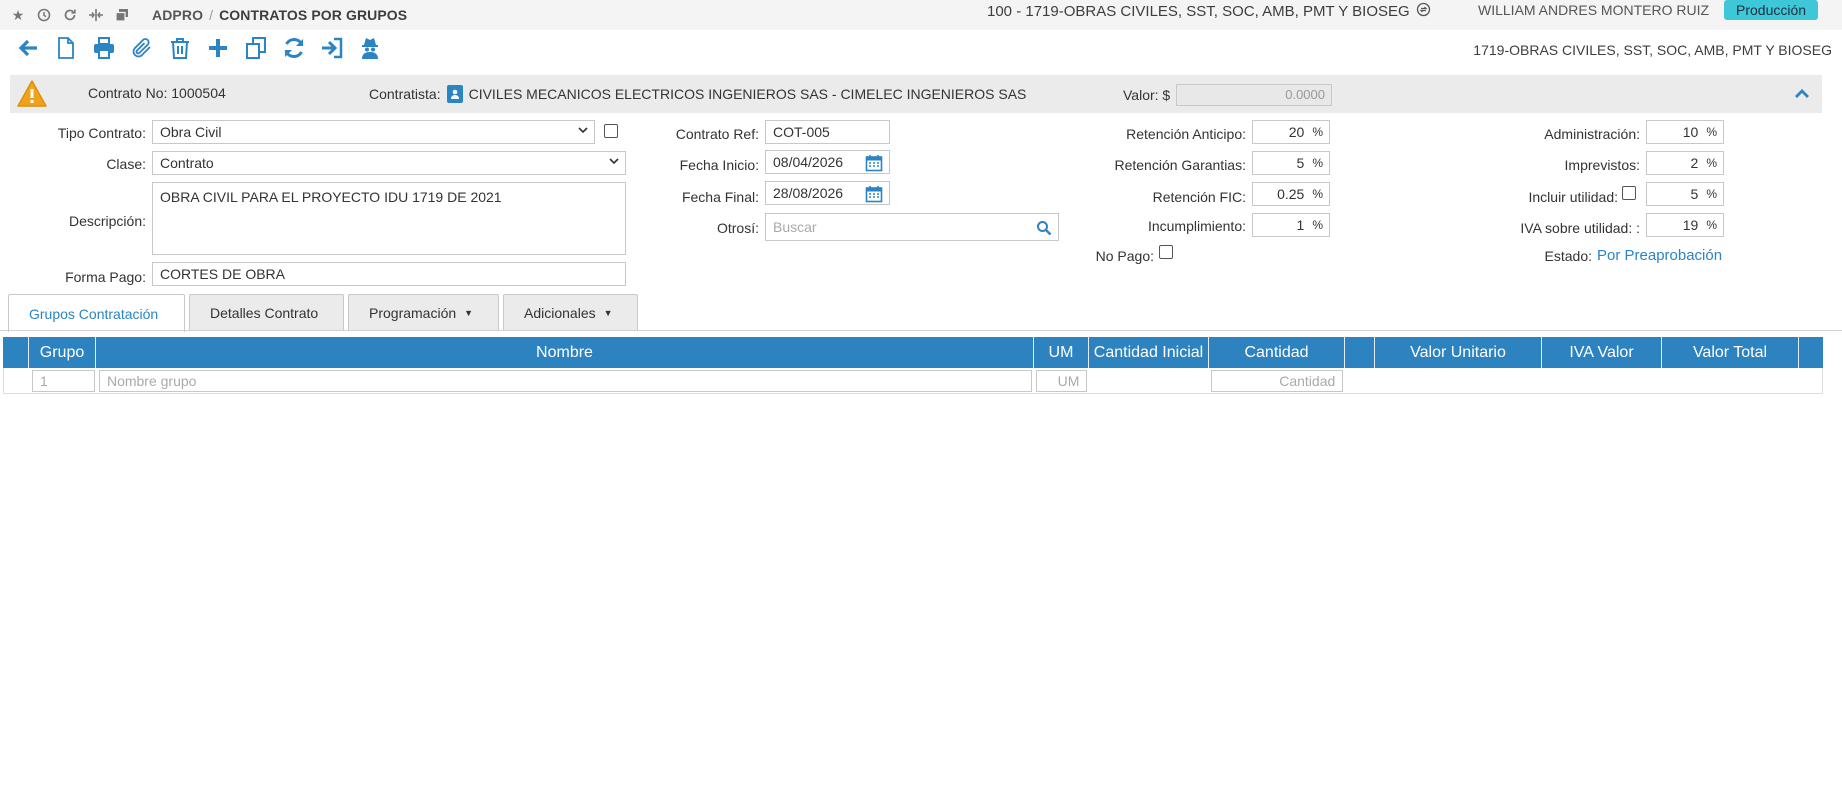  I want to click on attach-button, so click(141, 48).